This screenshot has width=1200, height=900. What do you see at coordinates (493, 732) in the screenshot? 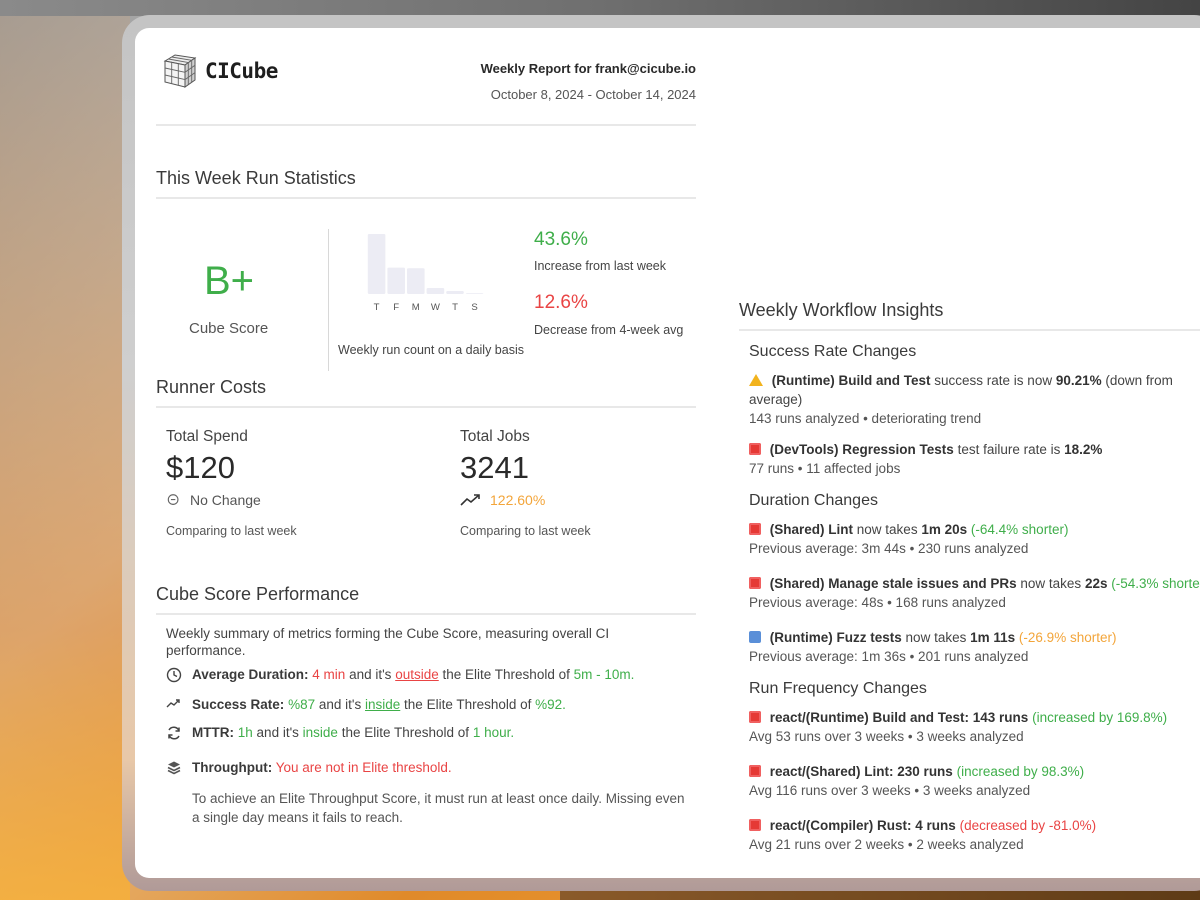
I see `metric-threshold: 1 hour.` at bounding box center [493, 732].